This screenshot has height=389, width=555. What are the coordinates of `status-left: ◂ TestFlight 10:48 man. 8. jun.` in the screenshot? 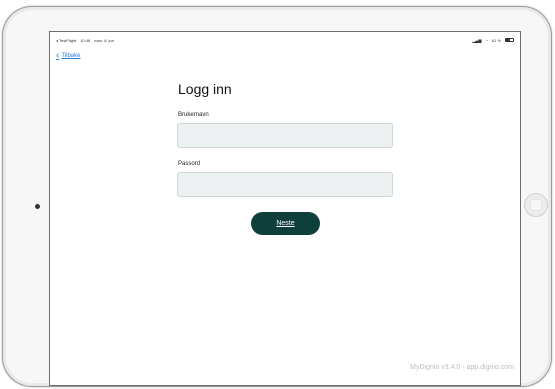 It's located at (85, 40).